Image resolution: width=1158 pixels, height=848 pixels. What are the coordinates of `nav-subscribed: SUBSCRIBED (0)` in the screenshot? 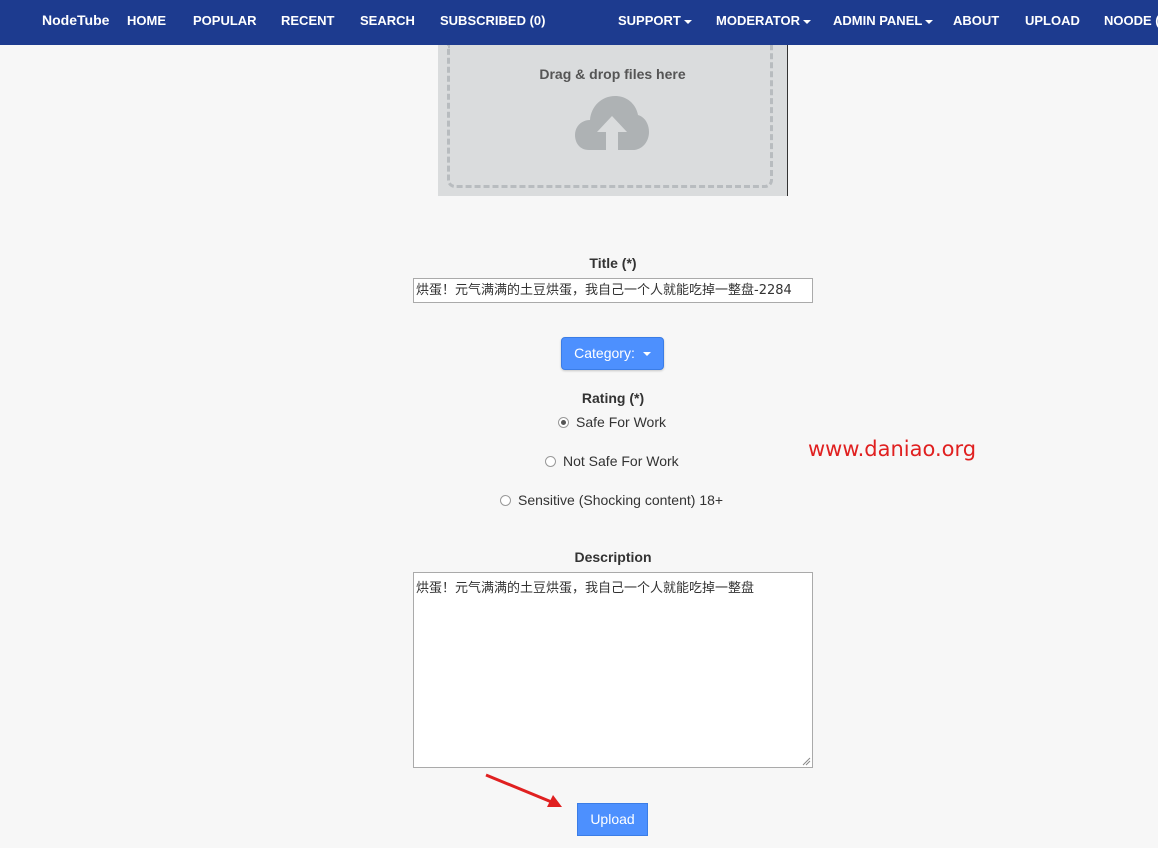 It's located at (492, 20).